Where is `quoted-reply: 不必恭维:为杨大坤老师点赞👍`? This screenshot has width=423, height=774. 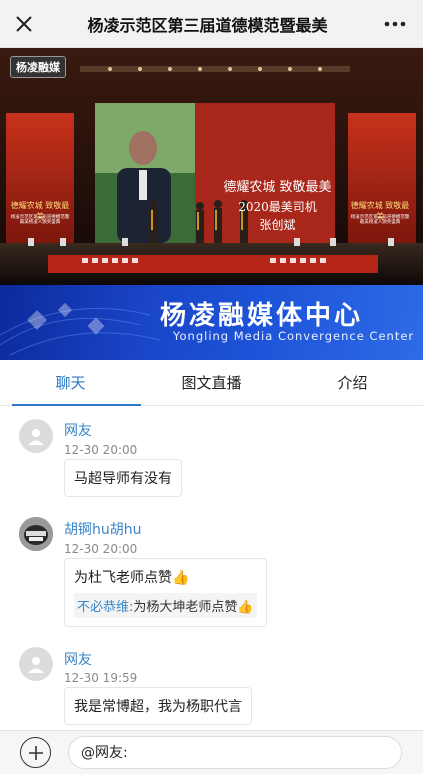 quoted-reply: 不必恭维:为杨大坤老师点赞👍 is located at coordinates (165, 605).